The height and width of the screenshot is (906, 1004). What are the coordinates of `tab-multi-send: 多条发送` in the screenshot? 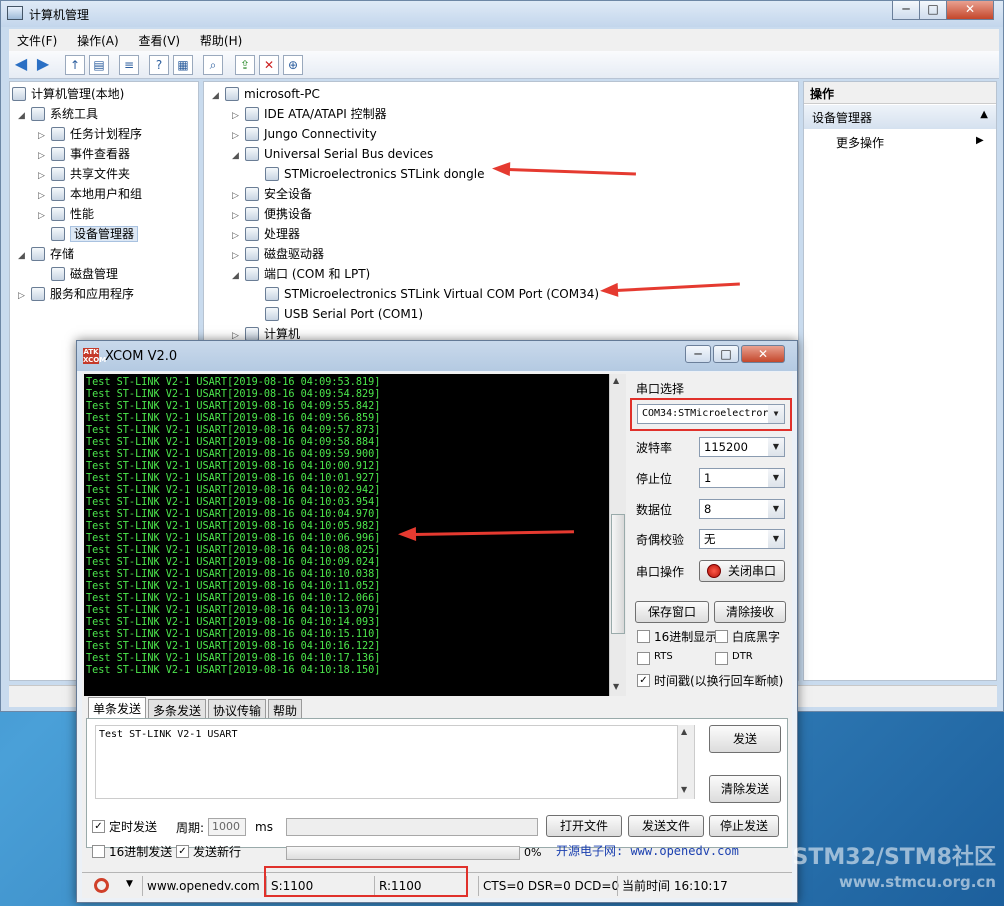 It's located at (177, 709).